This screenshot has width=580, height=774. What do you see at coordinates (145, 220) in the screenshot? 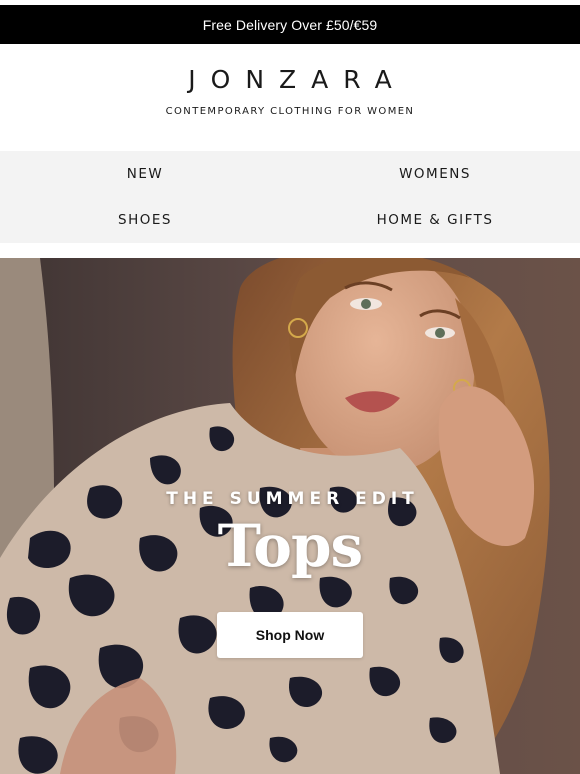
I see `nav-item-shoes: SHOES` at bounding box center [145, 220].